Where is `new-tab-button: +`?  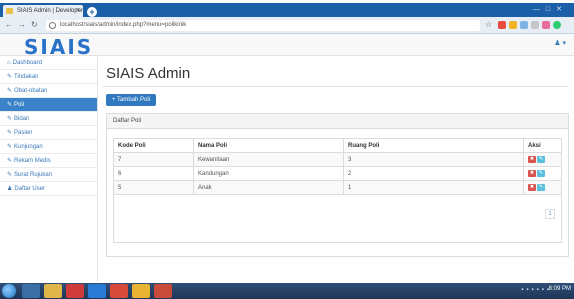
new-tab-button: + is located at coordinates (92, 12).